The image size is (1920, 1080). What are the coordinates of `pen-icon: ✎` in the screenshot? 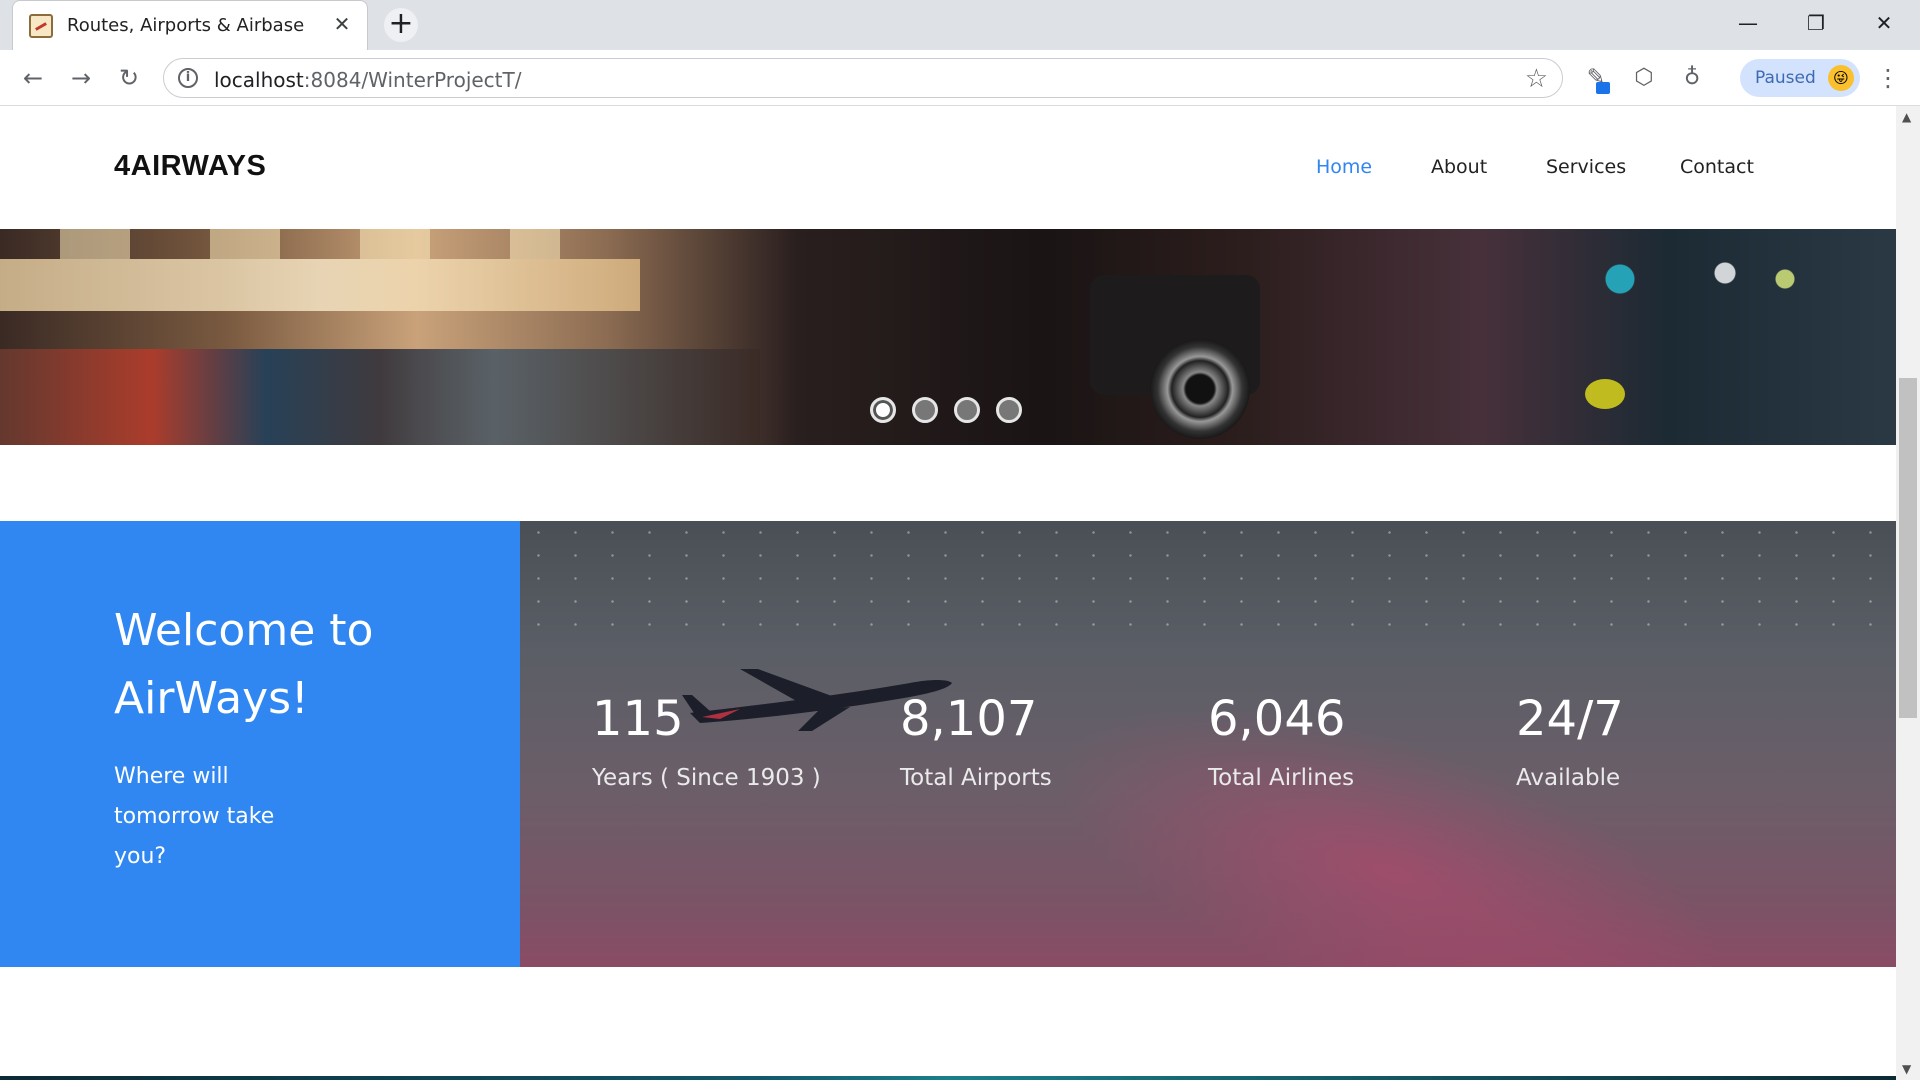 It's located at (1596, 78).